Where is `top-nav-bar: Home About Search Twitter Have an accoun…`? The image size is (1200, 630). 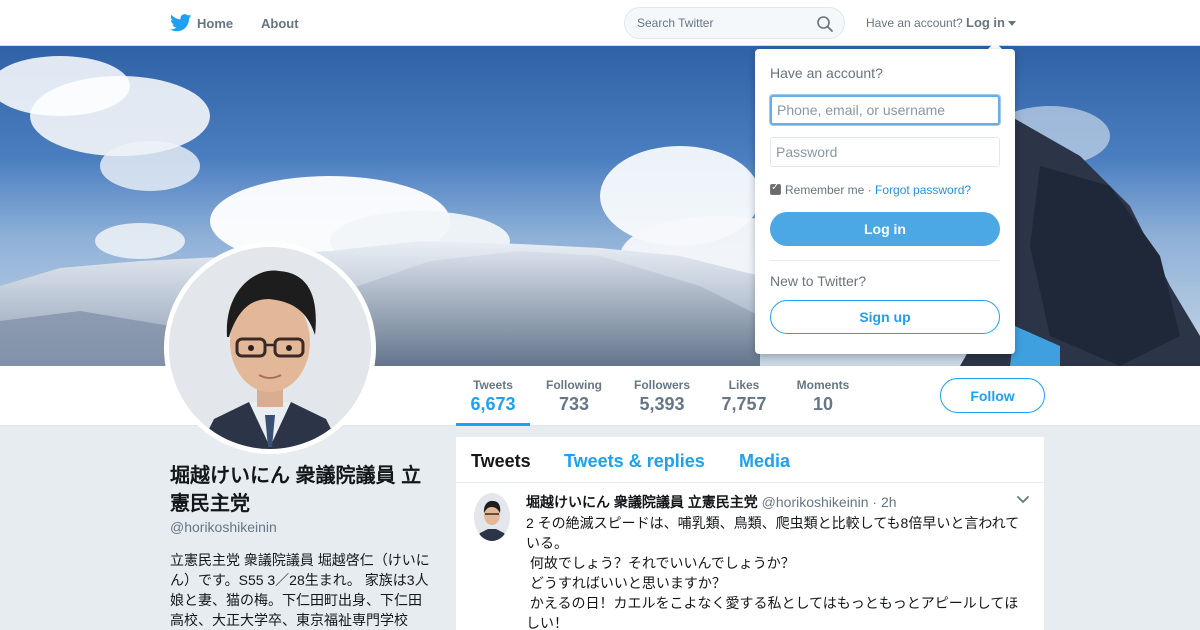
top-nav-bar: Home About Search Twitter Have an accoun… is located at coordinates (600, 23).